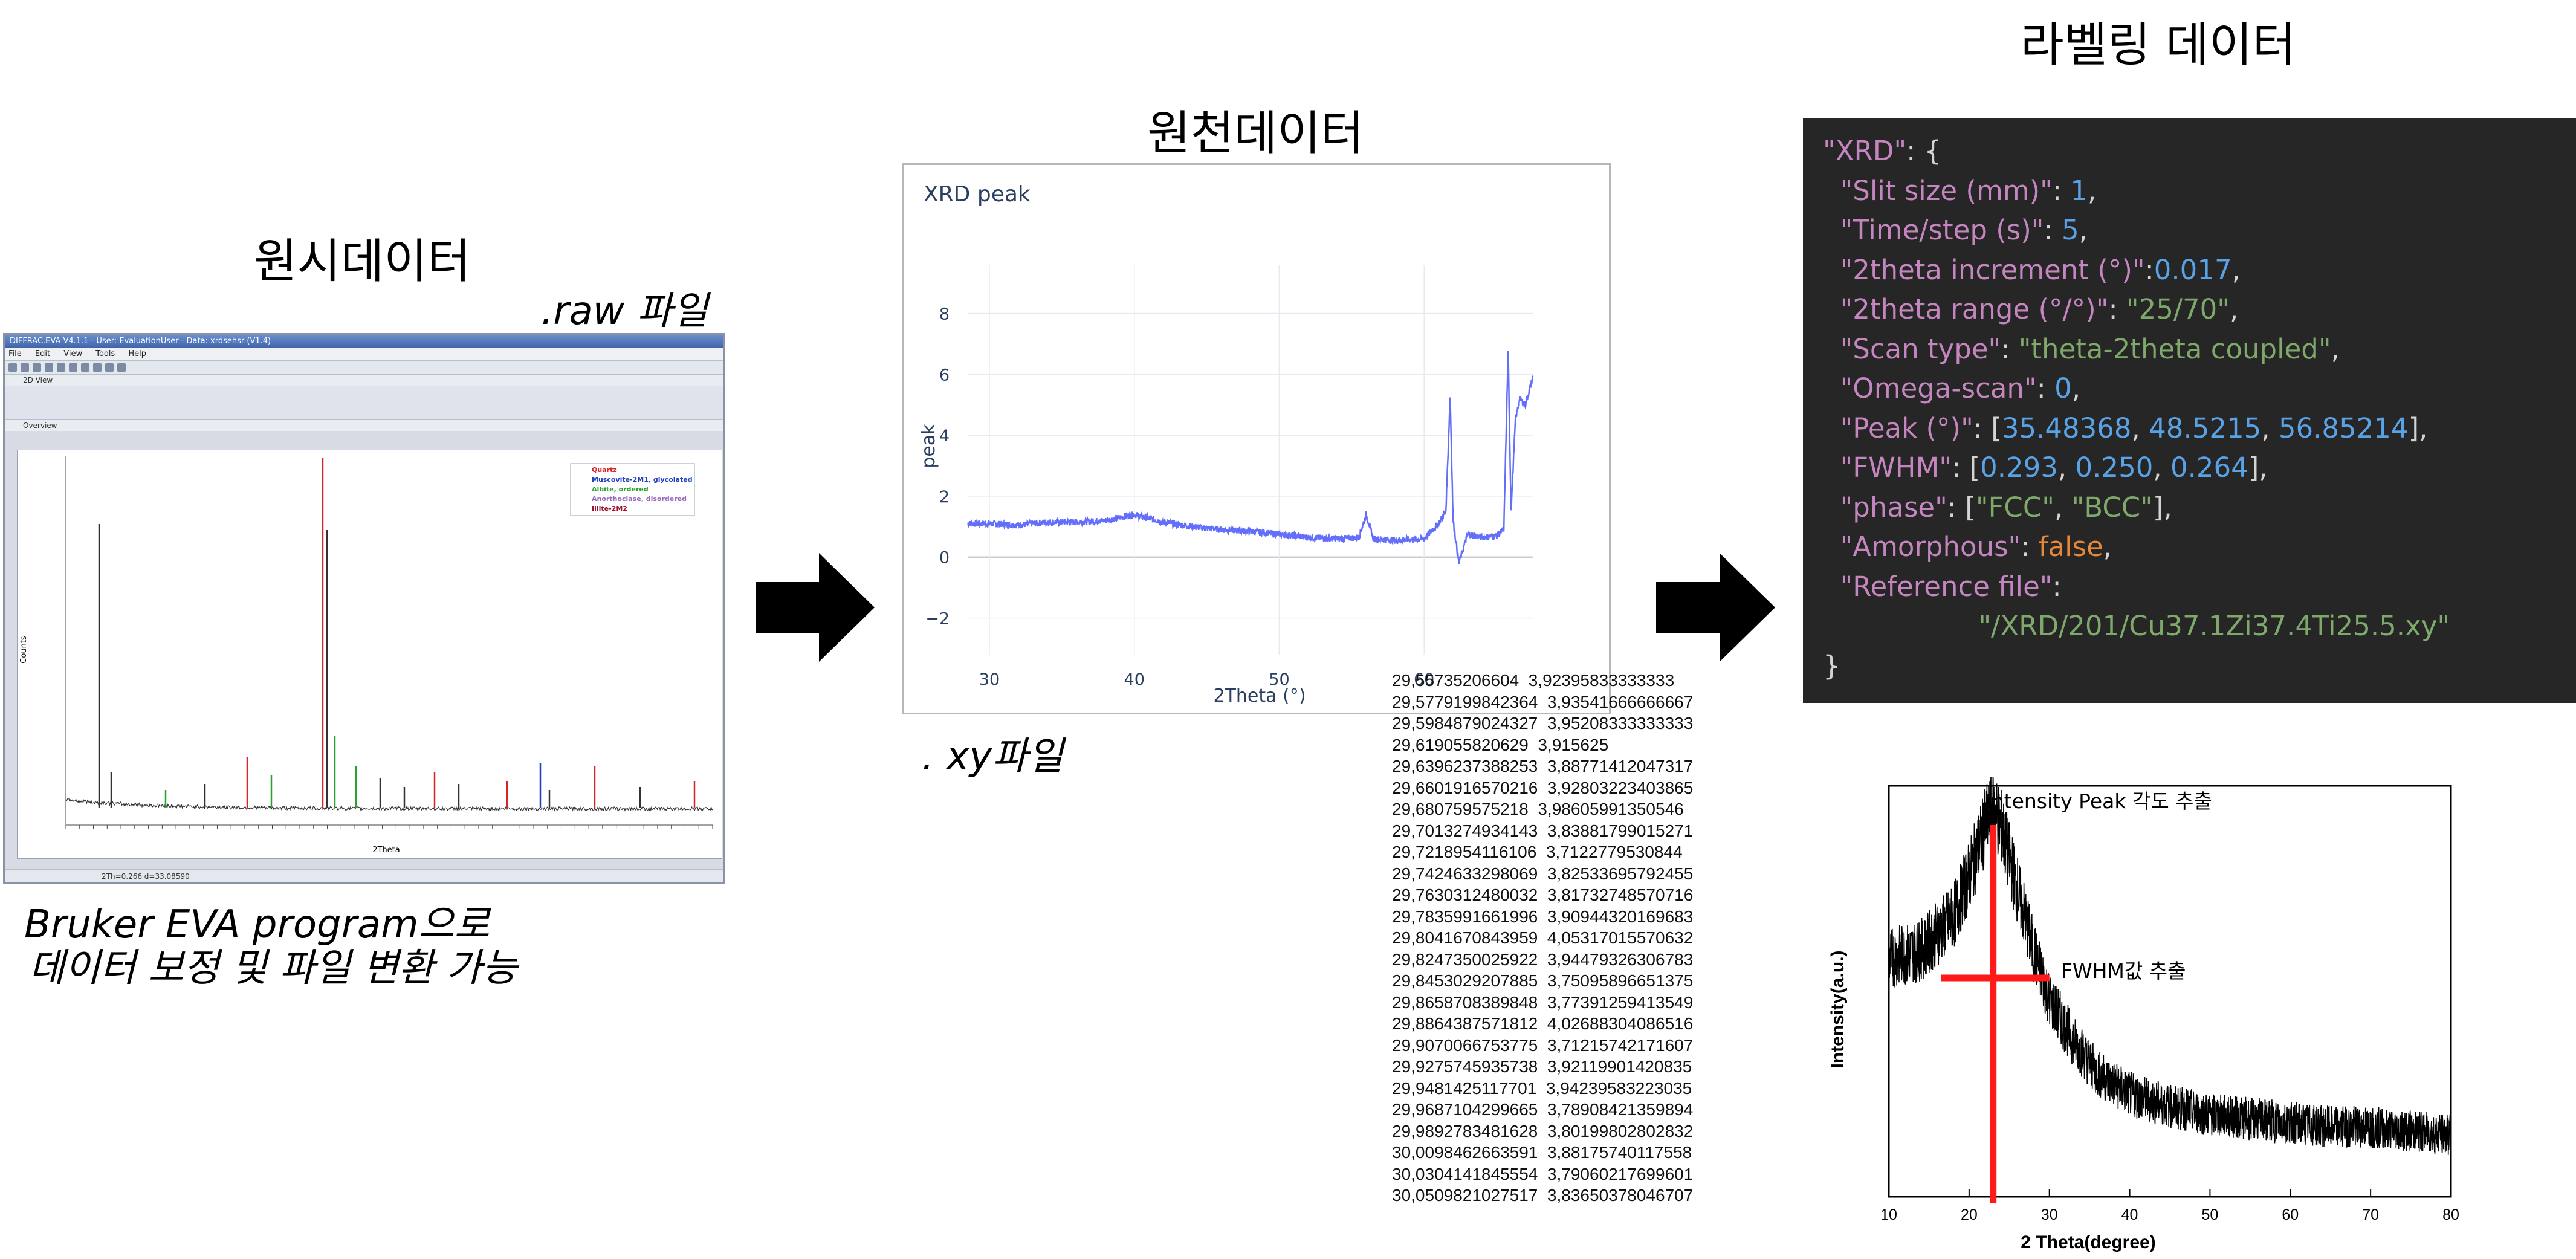 This screenshot has height=1259, width=2576. What do you see at coordinates (1543, 766) in the screenshot?
I see `xy-data-row: 29,6396237388253 3,88771412047317` at bounding box center [1543, 766].